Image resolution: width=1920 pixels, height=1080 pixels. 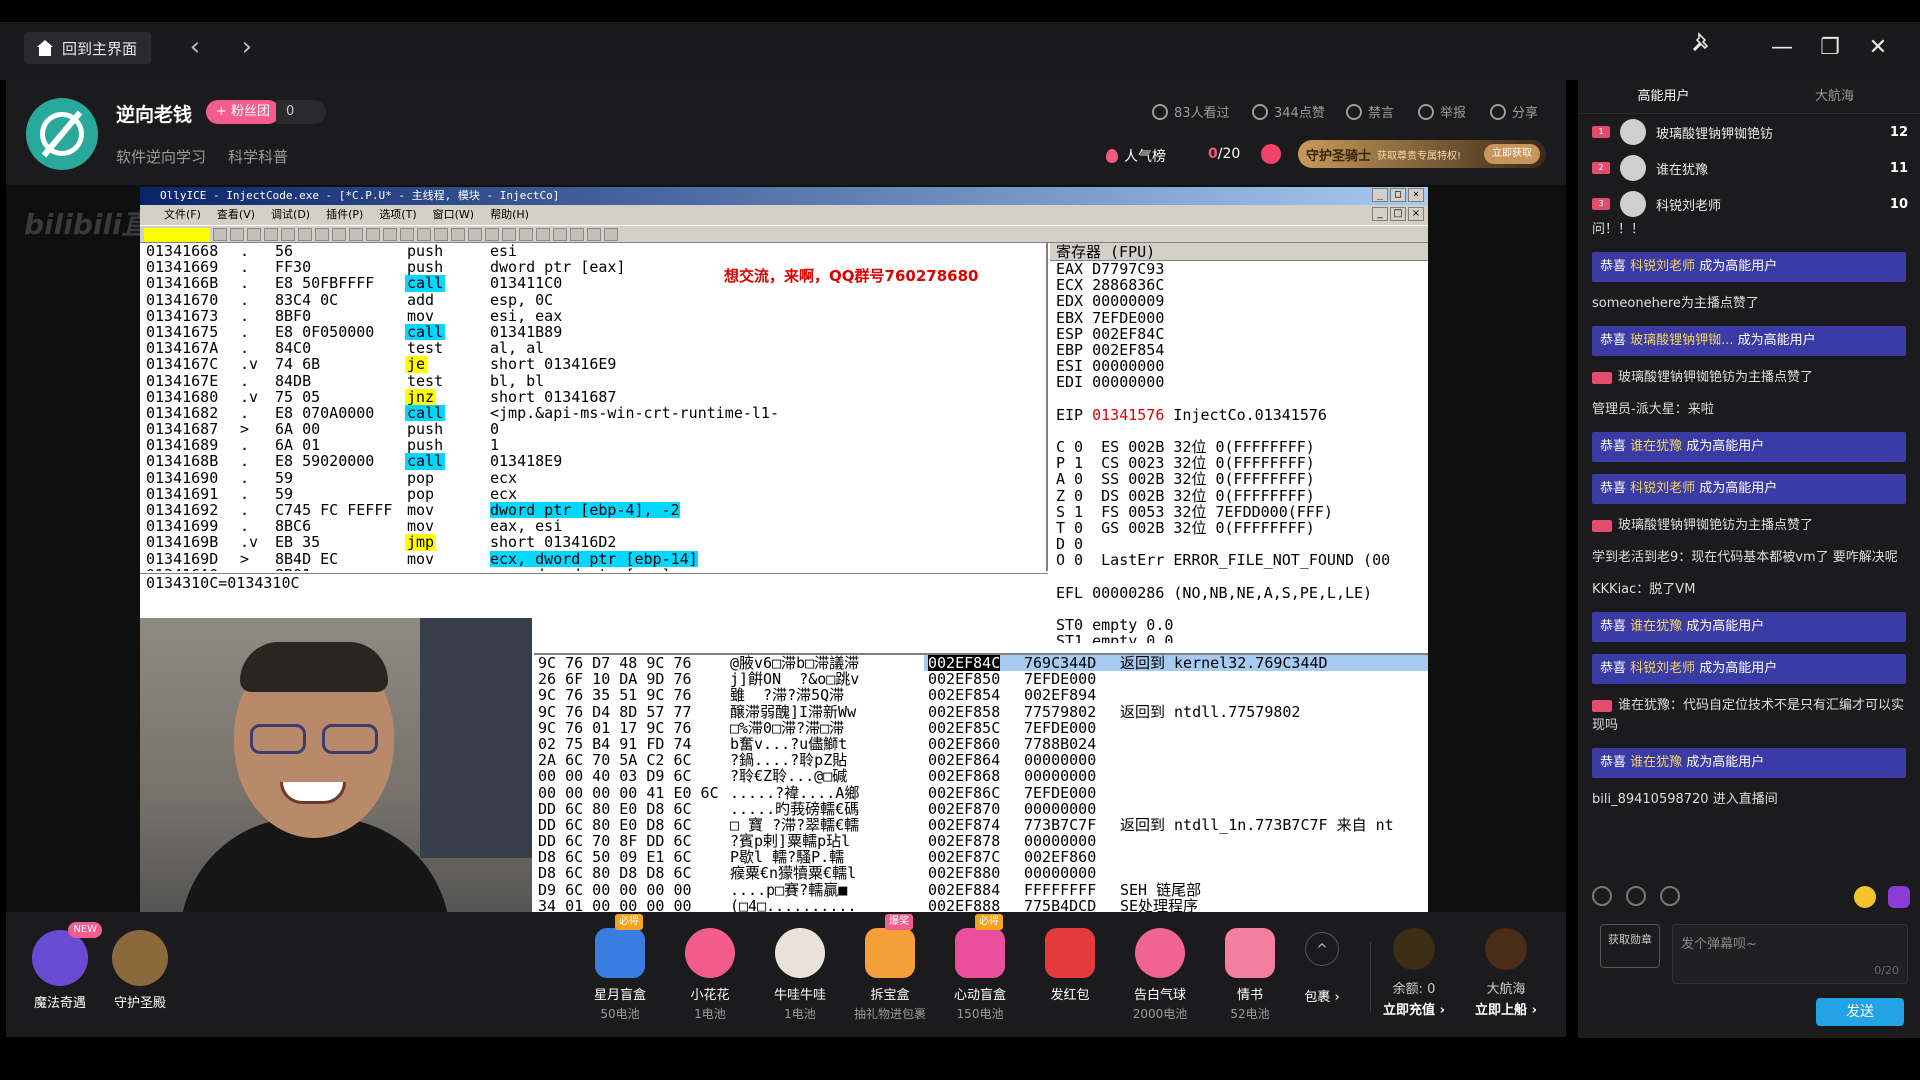 What do you see at coordinates (1834, 96) in the screenshot?
I see `tab-voyage: 大航海` at bounding box center [1834, 96].